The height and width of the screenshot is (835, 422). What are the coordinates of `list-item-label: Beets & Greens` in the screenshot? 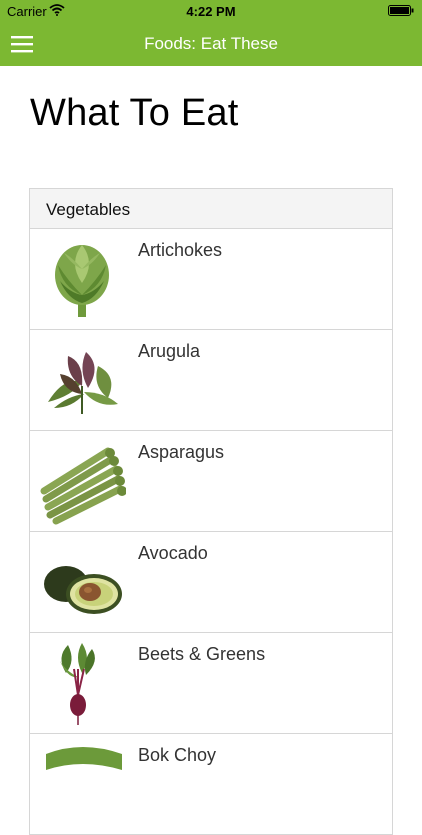 It's located at (202, 654).